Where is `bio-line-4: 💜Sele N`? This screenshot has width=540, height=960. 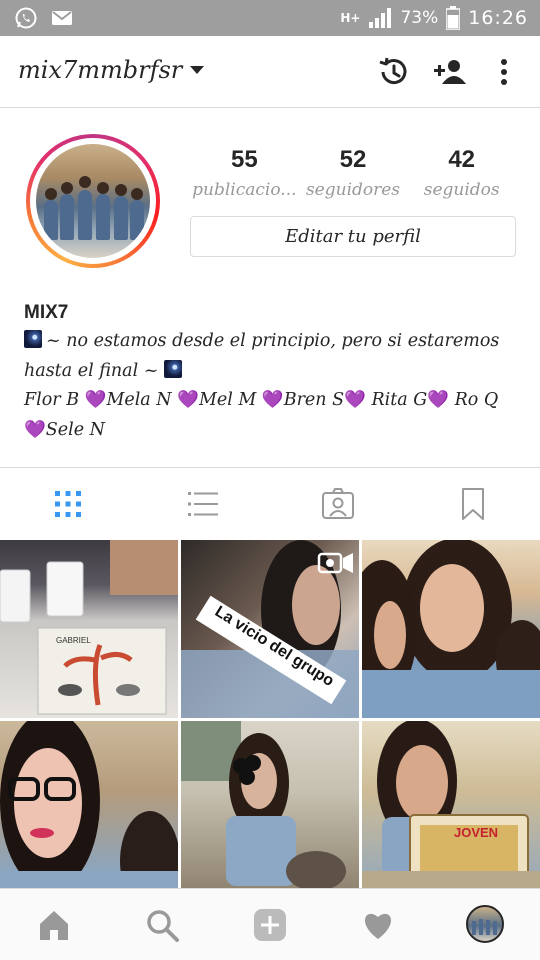
bio-line-4: 💜Sele N is located at coordinates (64, 430).